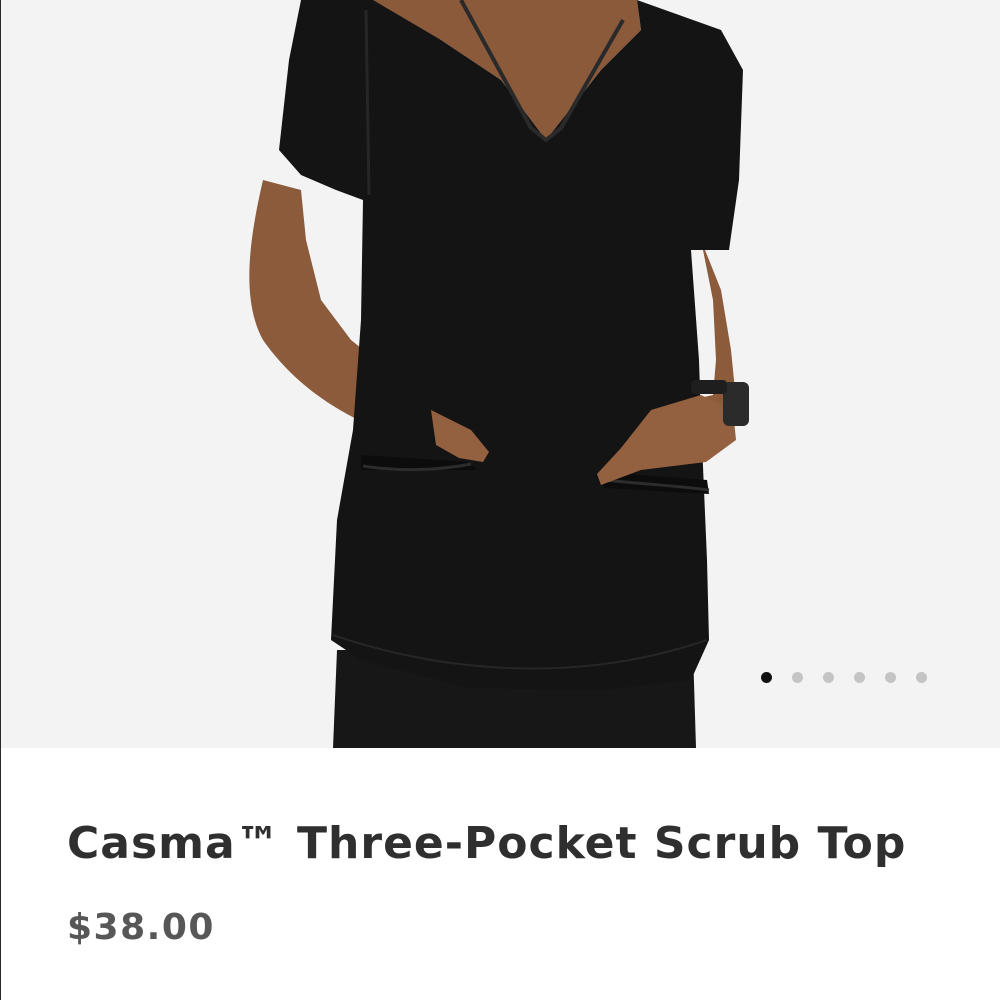 The width and height of the screenshot is (1000, 1000). I want to click on product-price: $38.00, so click(141, 927).